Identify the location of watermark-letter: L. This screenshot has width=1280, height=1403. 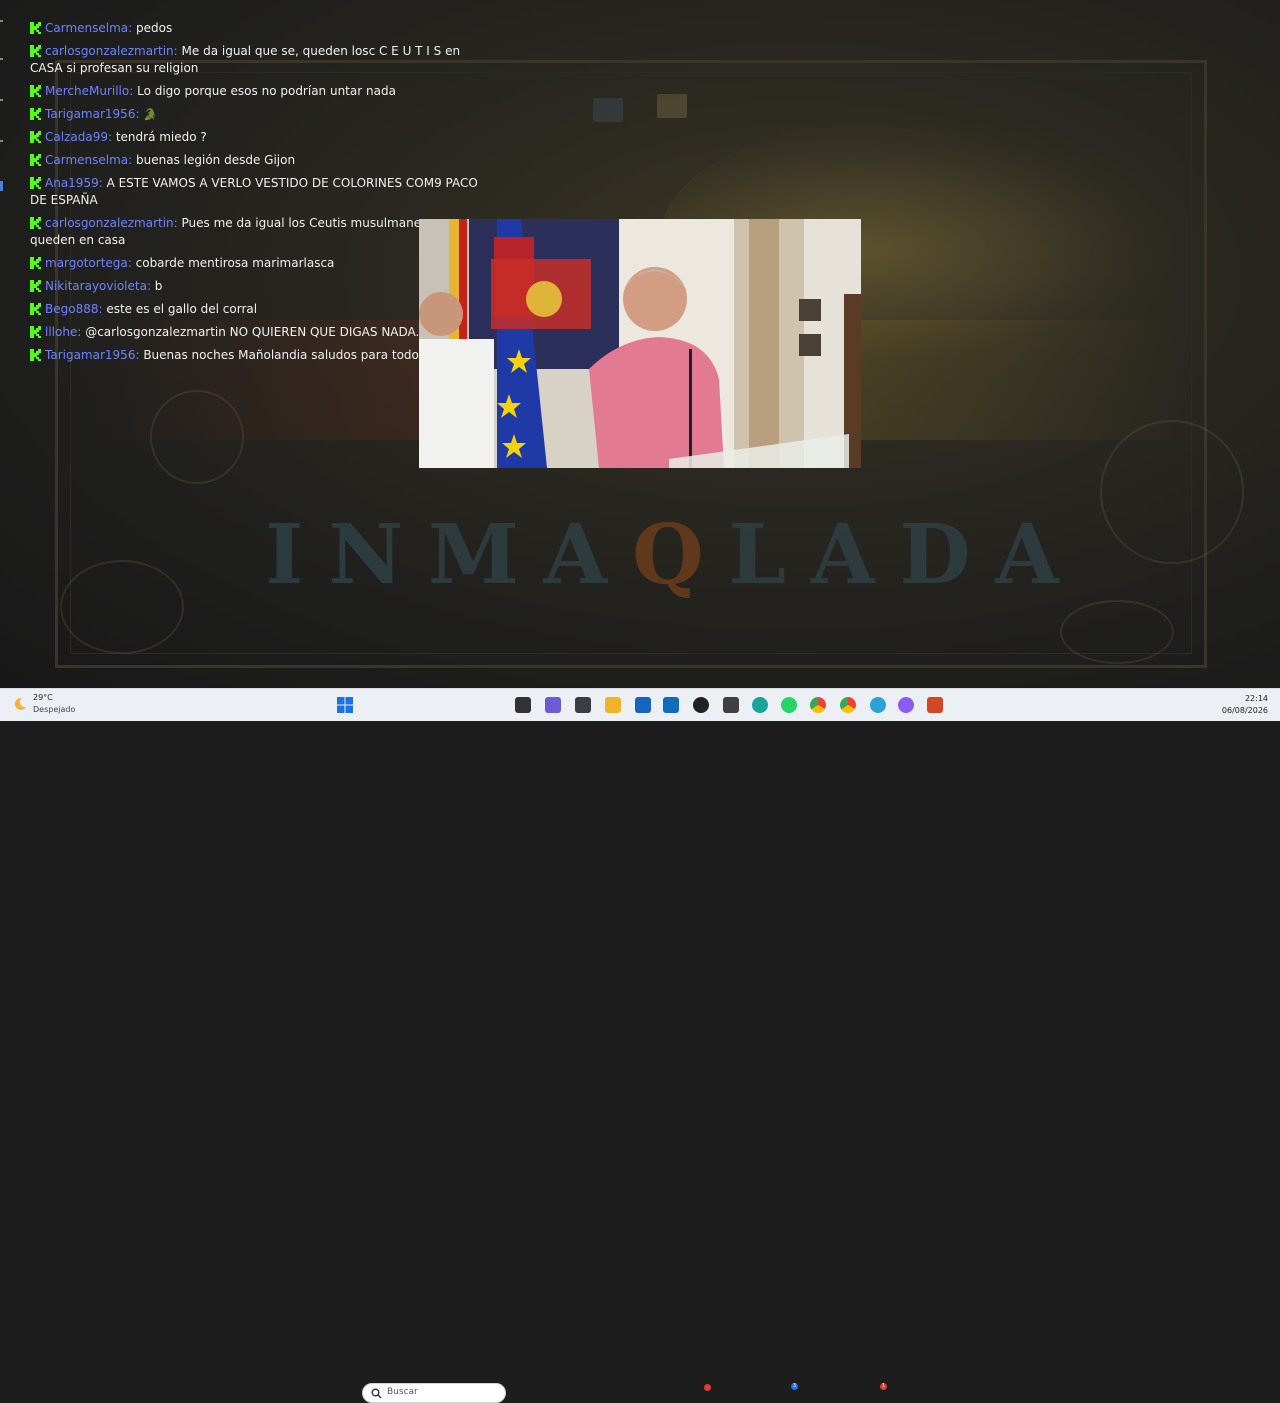
(760, 555).